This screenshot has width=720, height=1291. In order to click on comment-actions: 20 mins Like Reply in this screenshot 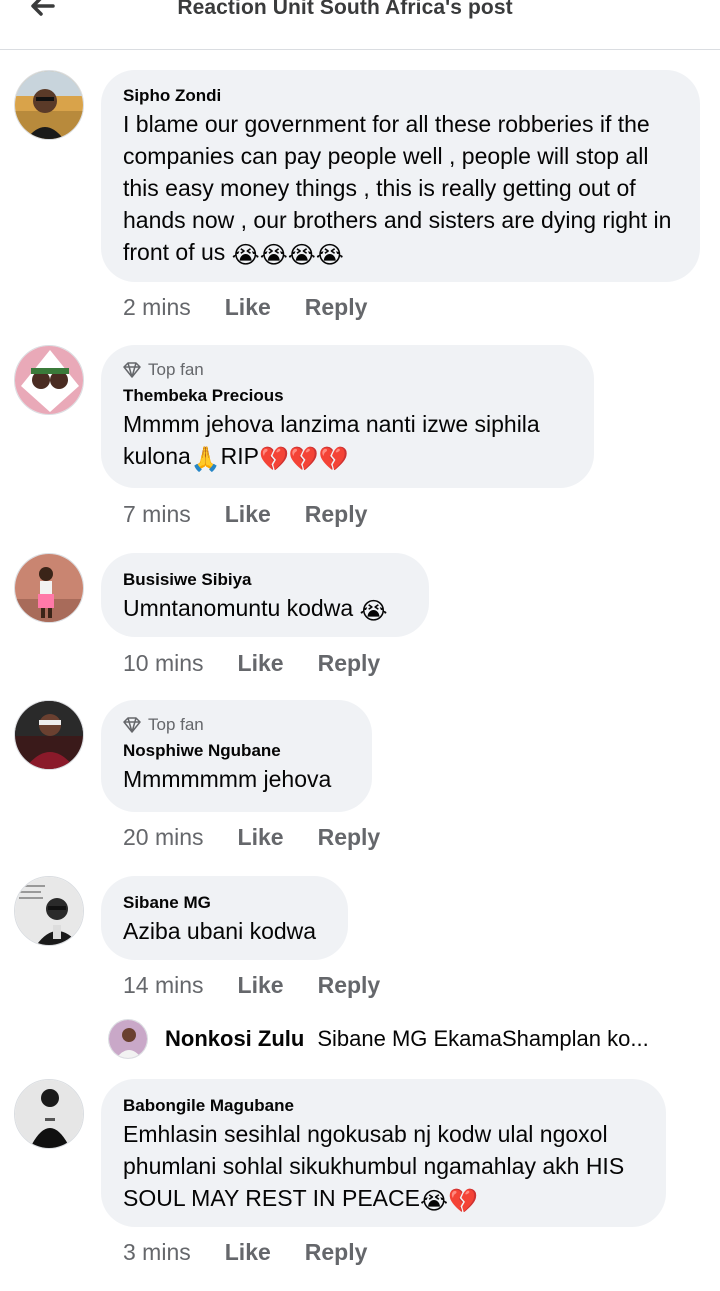, I will do `click(251, 837)`.